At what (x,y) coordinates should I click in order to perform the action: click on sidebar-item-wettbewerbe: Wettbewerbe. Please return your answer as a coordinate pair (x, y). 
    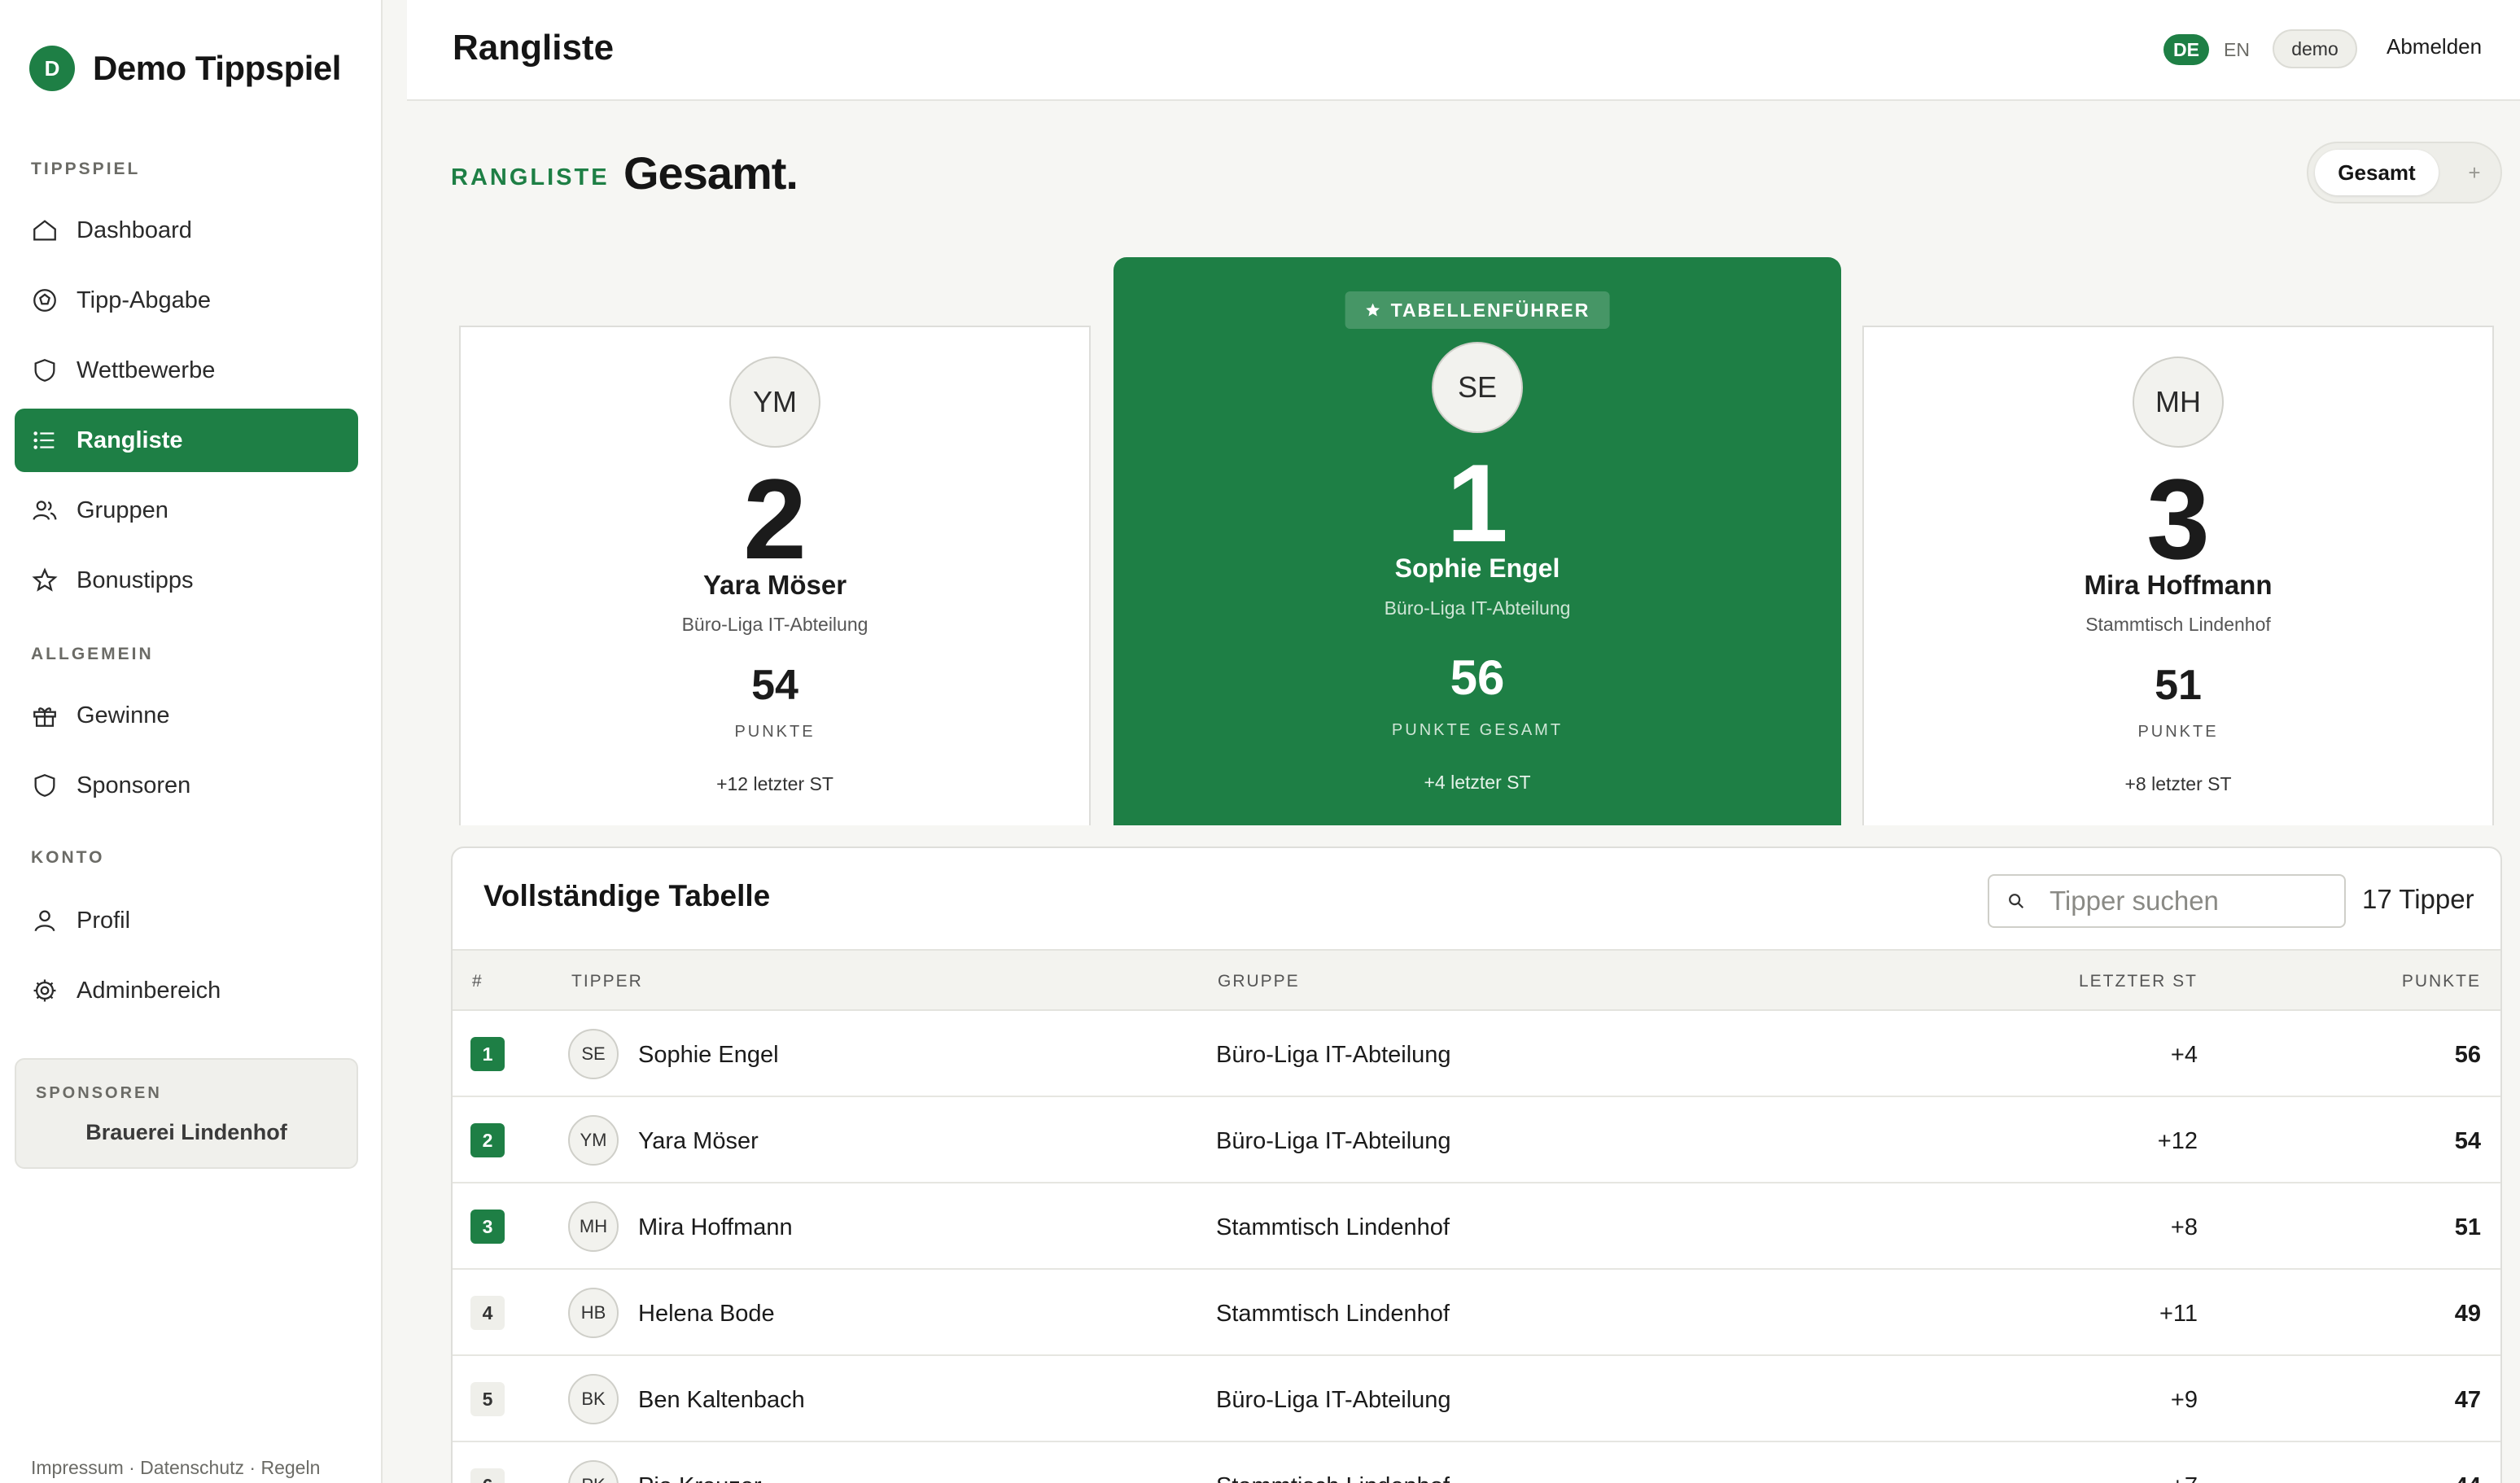
    Looking at the image, I should click on (186, 371).